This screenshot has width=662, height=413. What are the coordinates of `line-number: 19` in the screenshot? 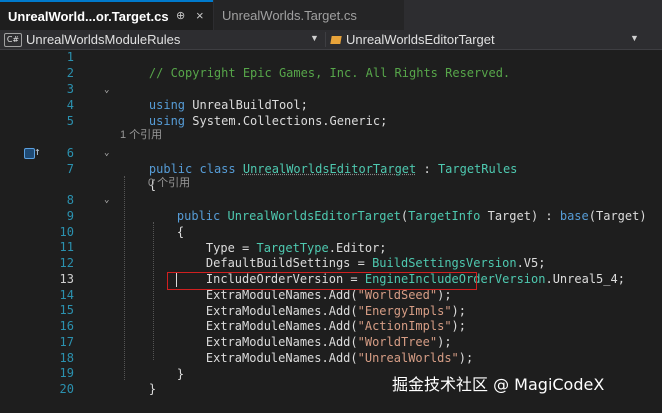 It's located at (66, 373).